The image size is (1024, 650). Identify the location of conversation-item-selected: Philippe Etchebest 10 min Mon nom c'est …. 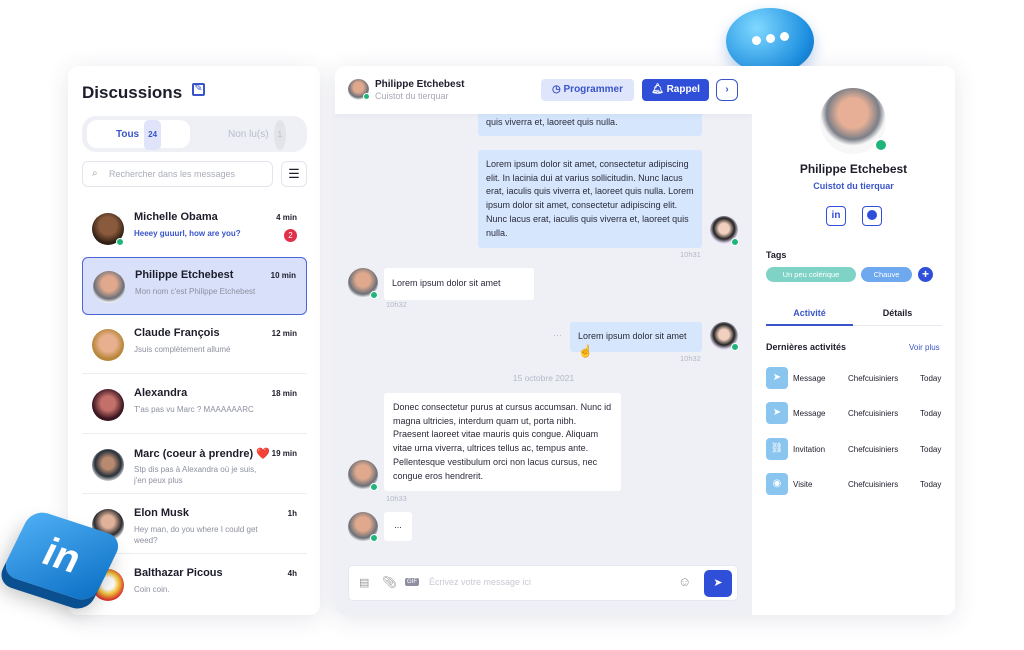
(194, 286).